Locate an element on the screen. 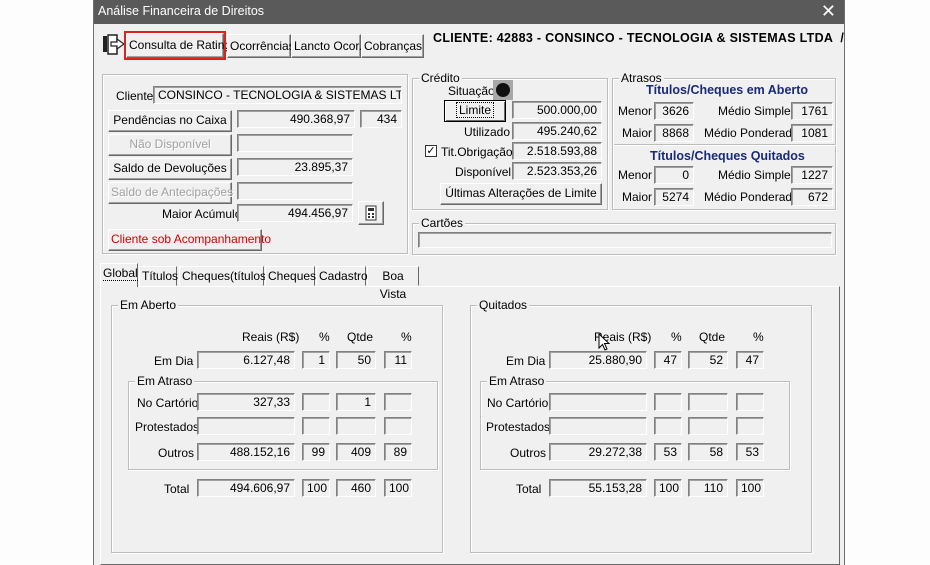 The height and width of the screenshot is (565, 930). aberto-title: Títulos/Cheques em Aberto is located at coordinates (727, 90).